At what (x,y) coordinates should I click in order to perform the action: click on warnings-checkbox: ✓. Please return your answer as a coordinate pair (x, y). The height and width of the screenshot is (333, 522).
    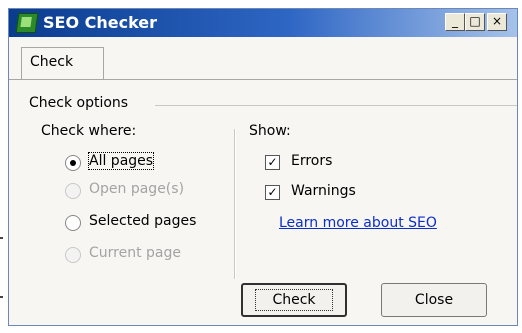
    Looking at the image, I should click on (272, 192).